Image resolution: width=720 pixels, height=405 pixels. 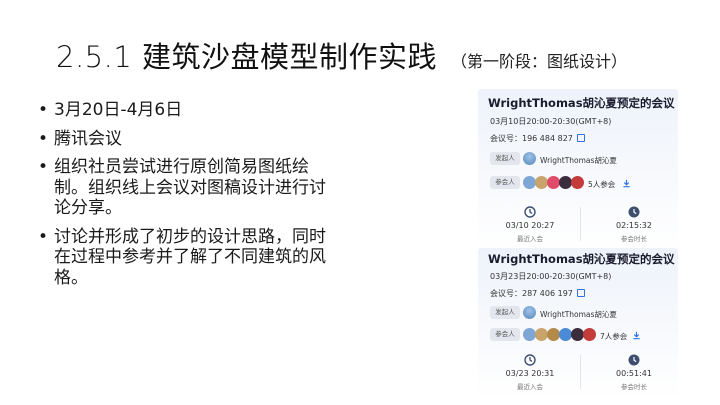 What do you see at coordinates (188, 139) in the screenshot?
I see `bullet-platform: 腾讯会议` at bounding box center [188, 139].